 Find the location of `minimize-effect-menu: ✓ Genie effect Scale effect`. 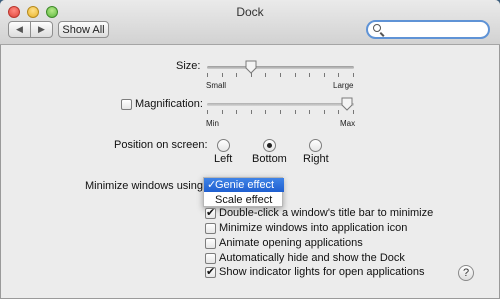

minimize-effect-menu: ✓ Genie effect Scale effect is located at coordinates (243, 192).